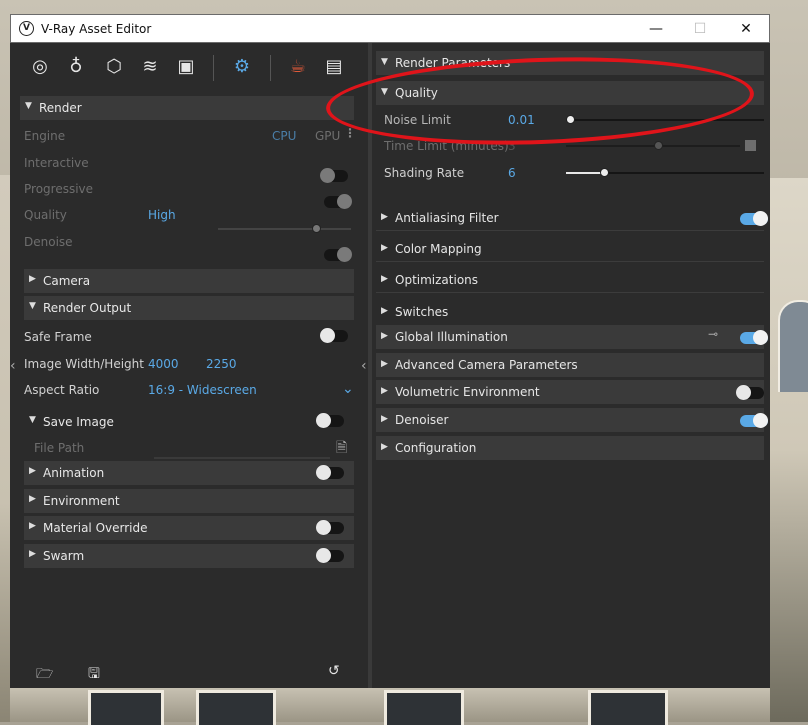  What do you see at coordinates (341, 449) in the screenshot?
I see `file-browse-icon: 🗎` at bounding box center [341, 449].